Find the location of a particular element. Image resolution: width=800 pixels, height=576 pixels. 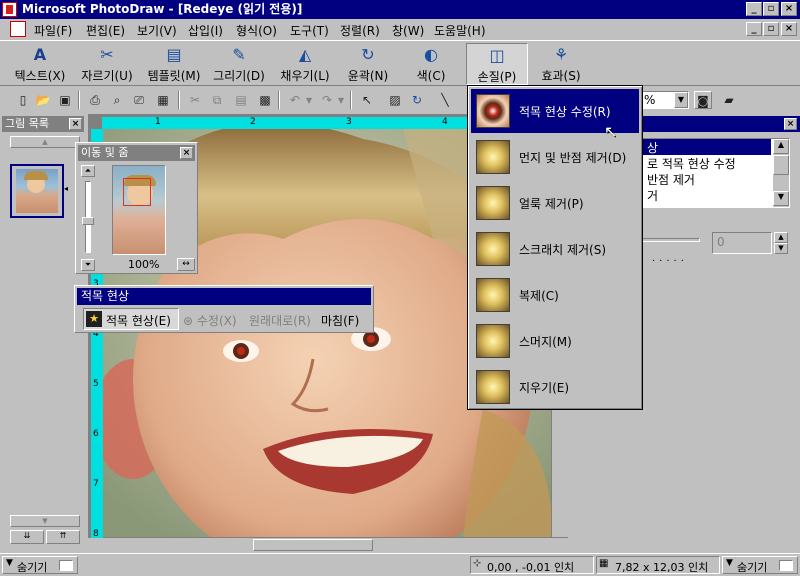

doc-restore-button: ▫ is located at coordinates (771, 29).